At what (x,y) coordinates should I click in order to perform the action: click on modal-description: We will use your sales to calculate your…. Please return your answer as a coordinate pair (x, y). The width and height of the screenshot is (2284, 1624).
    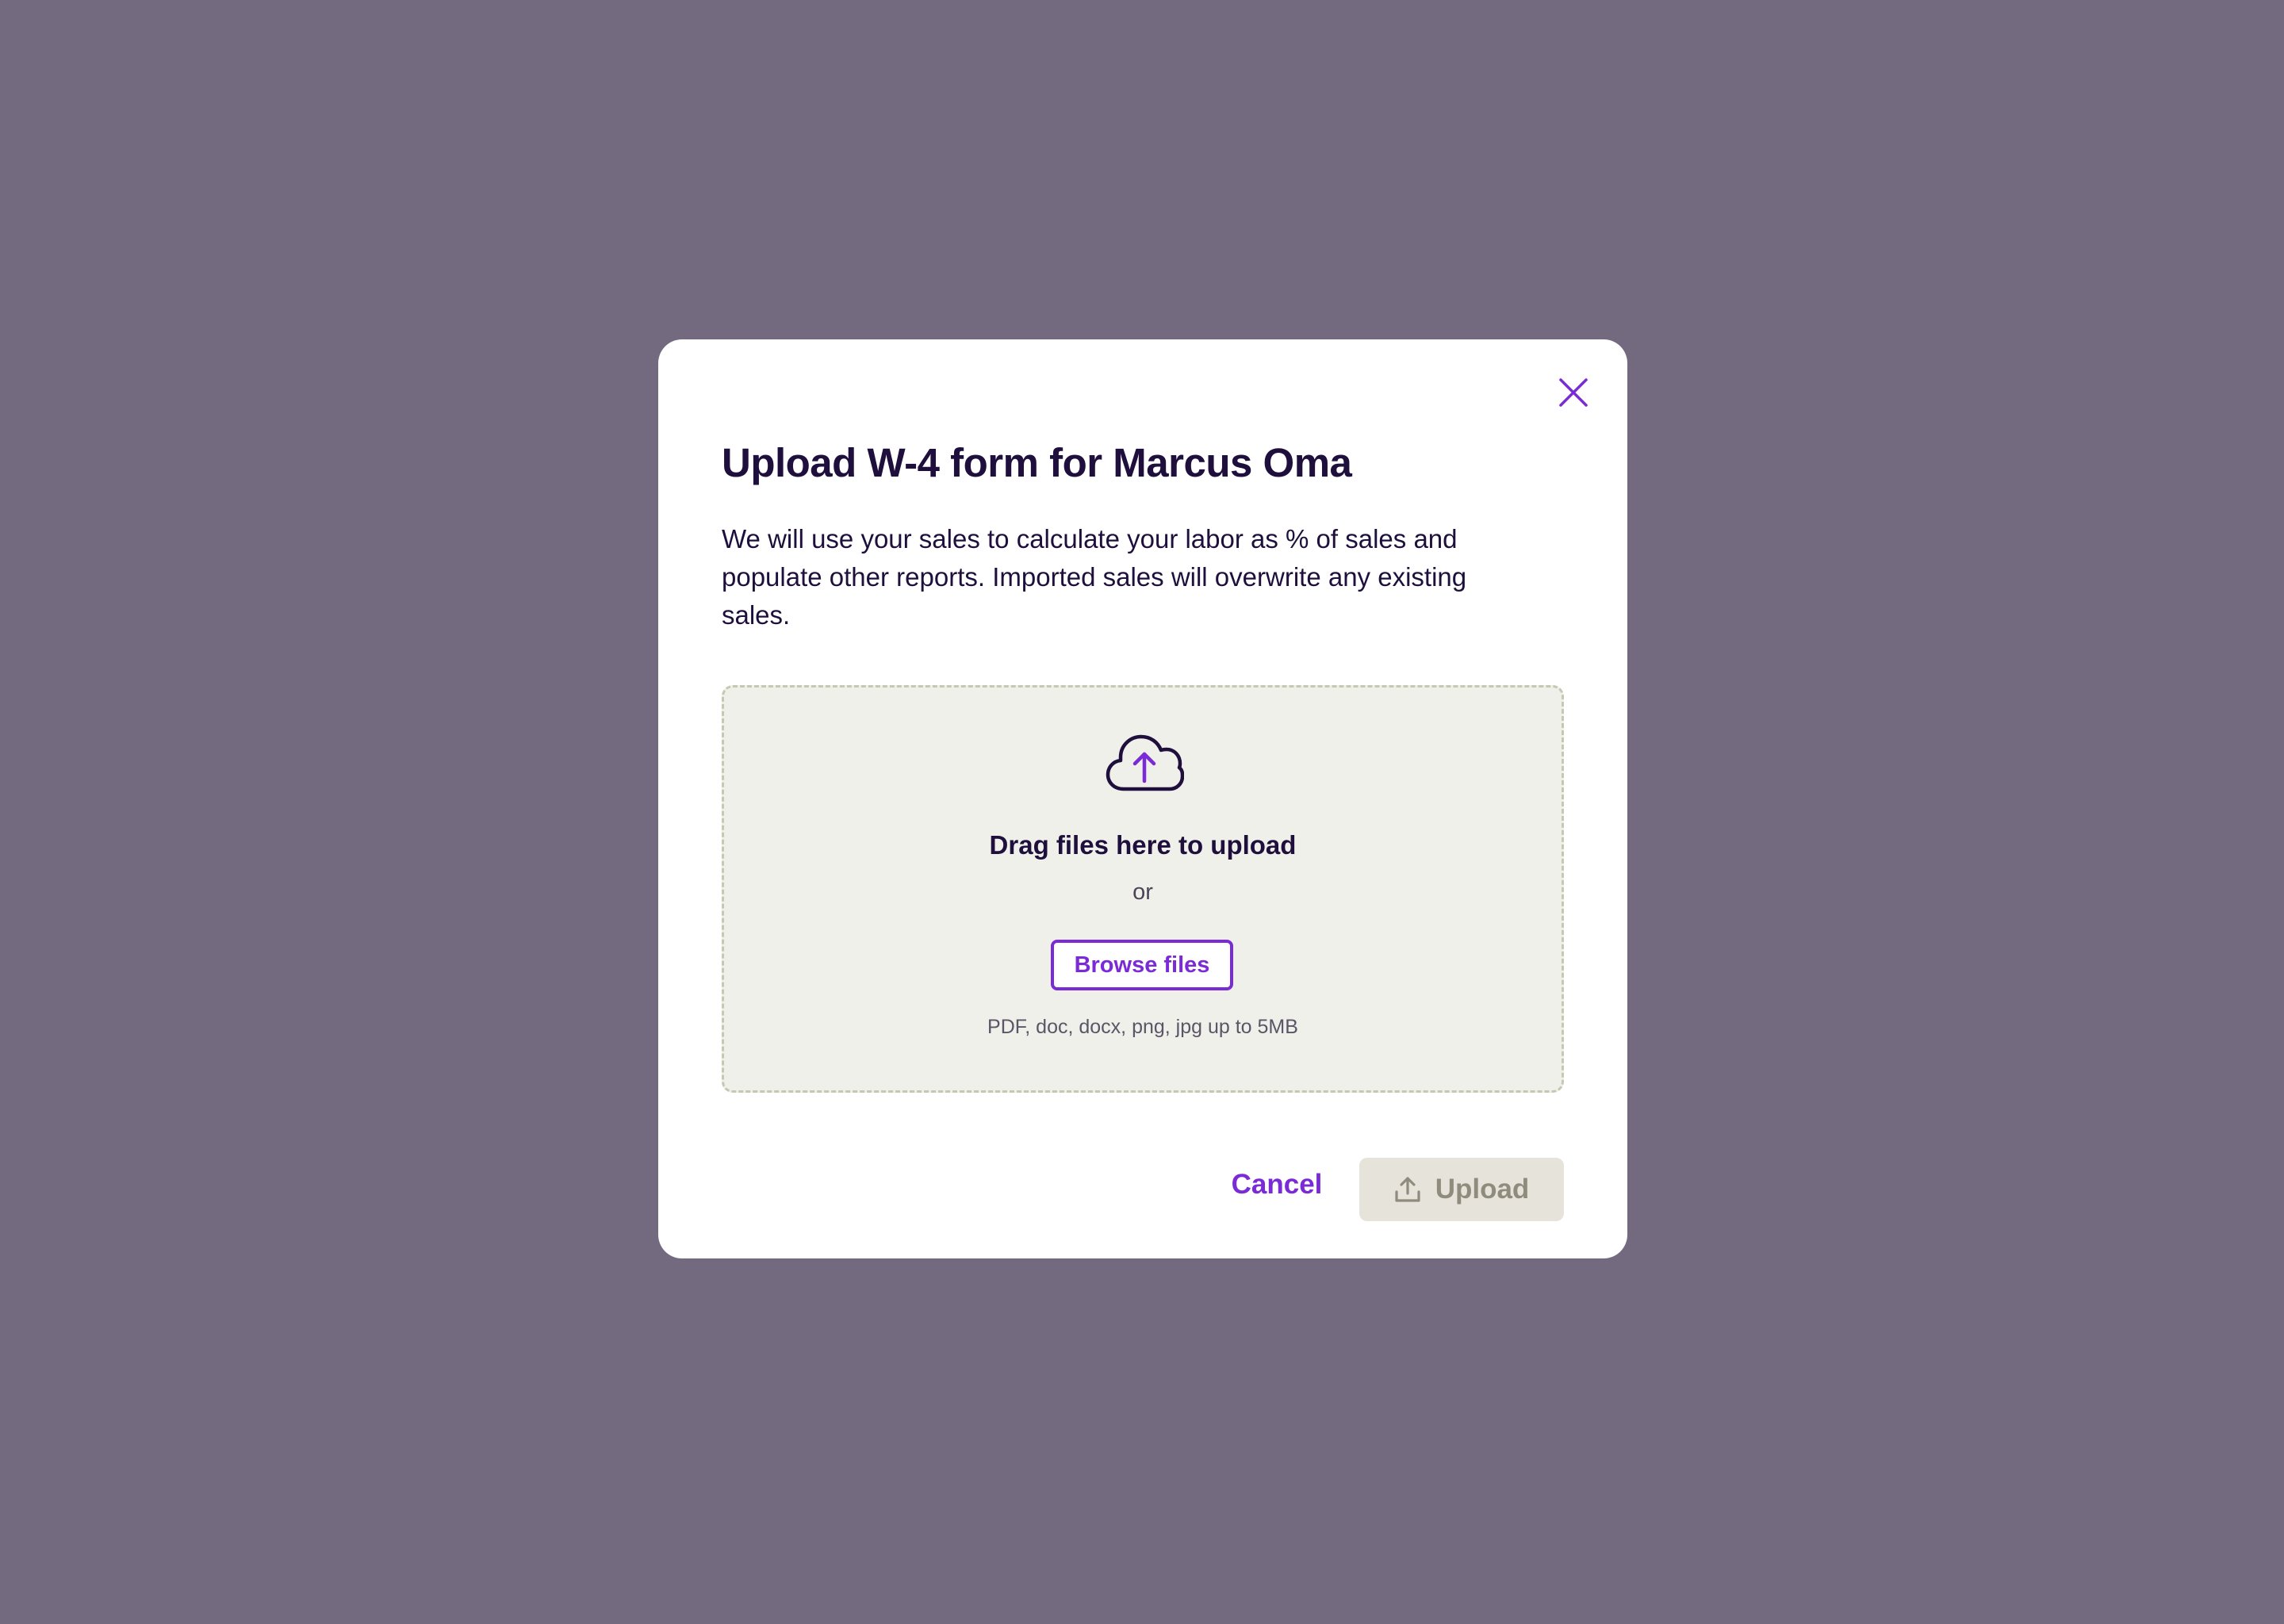
    Looking at the image, I should click on (1094, 577).